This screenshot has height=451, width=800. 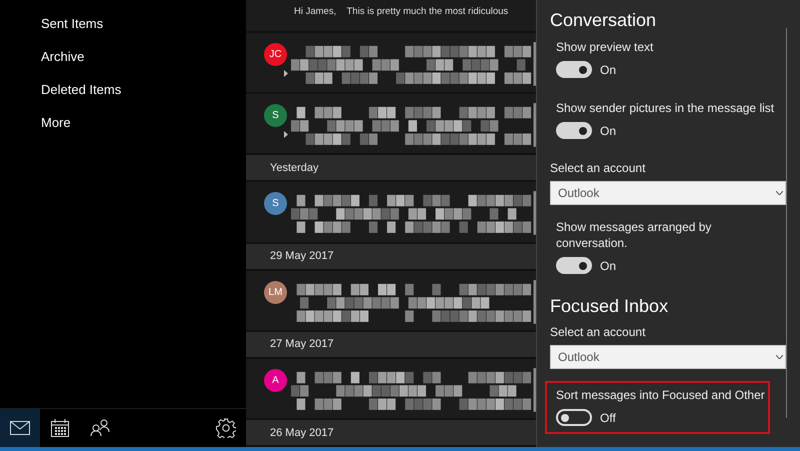 What do you see at coordinates (275, 380) in the screenshot?
I see `avatar: A` at bounding box center [275, 380].